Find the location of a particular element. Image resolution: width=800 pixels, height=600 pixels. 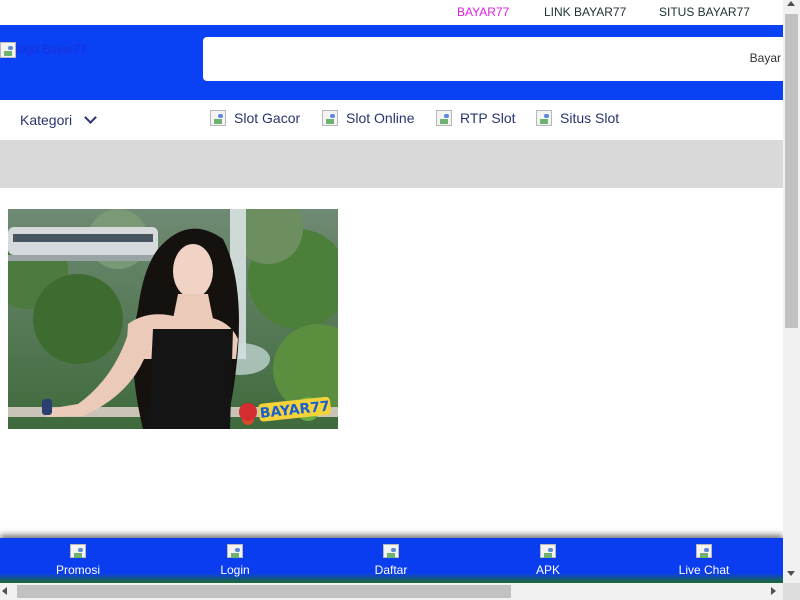

site-logo: logo Bayar77 is located at coordinates (43, 50).